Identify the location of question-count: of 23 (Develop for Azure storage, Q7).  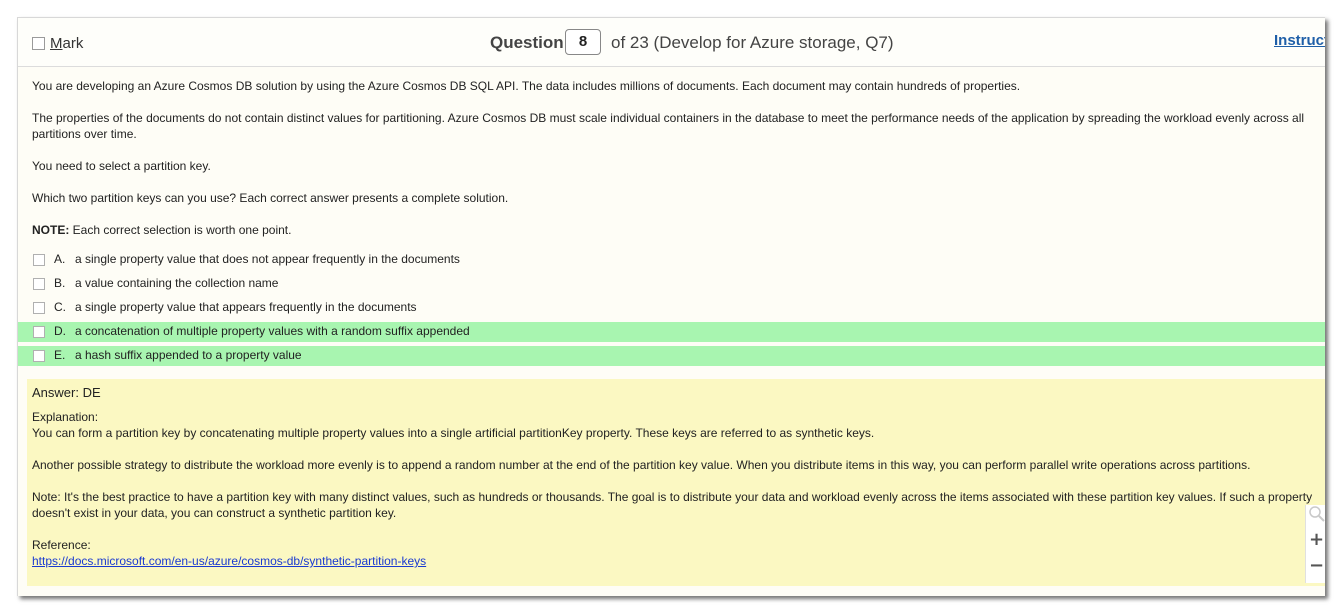
(752, 42).